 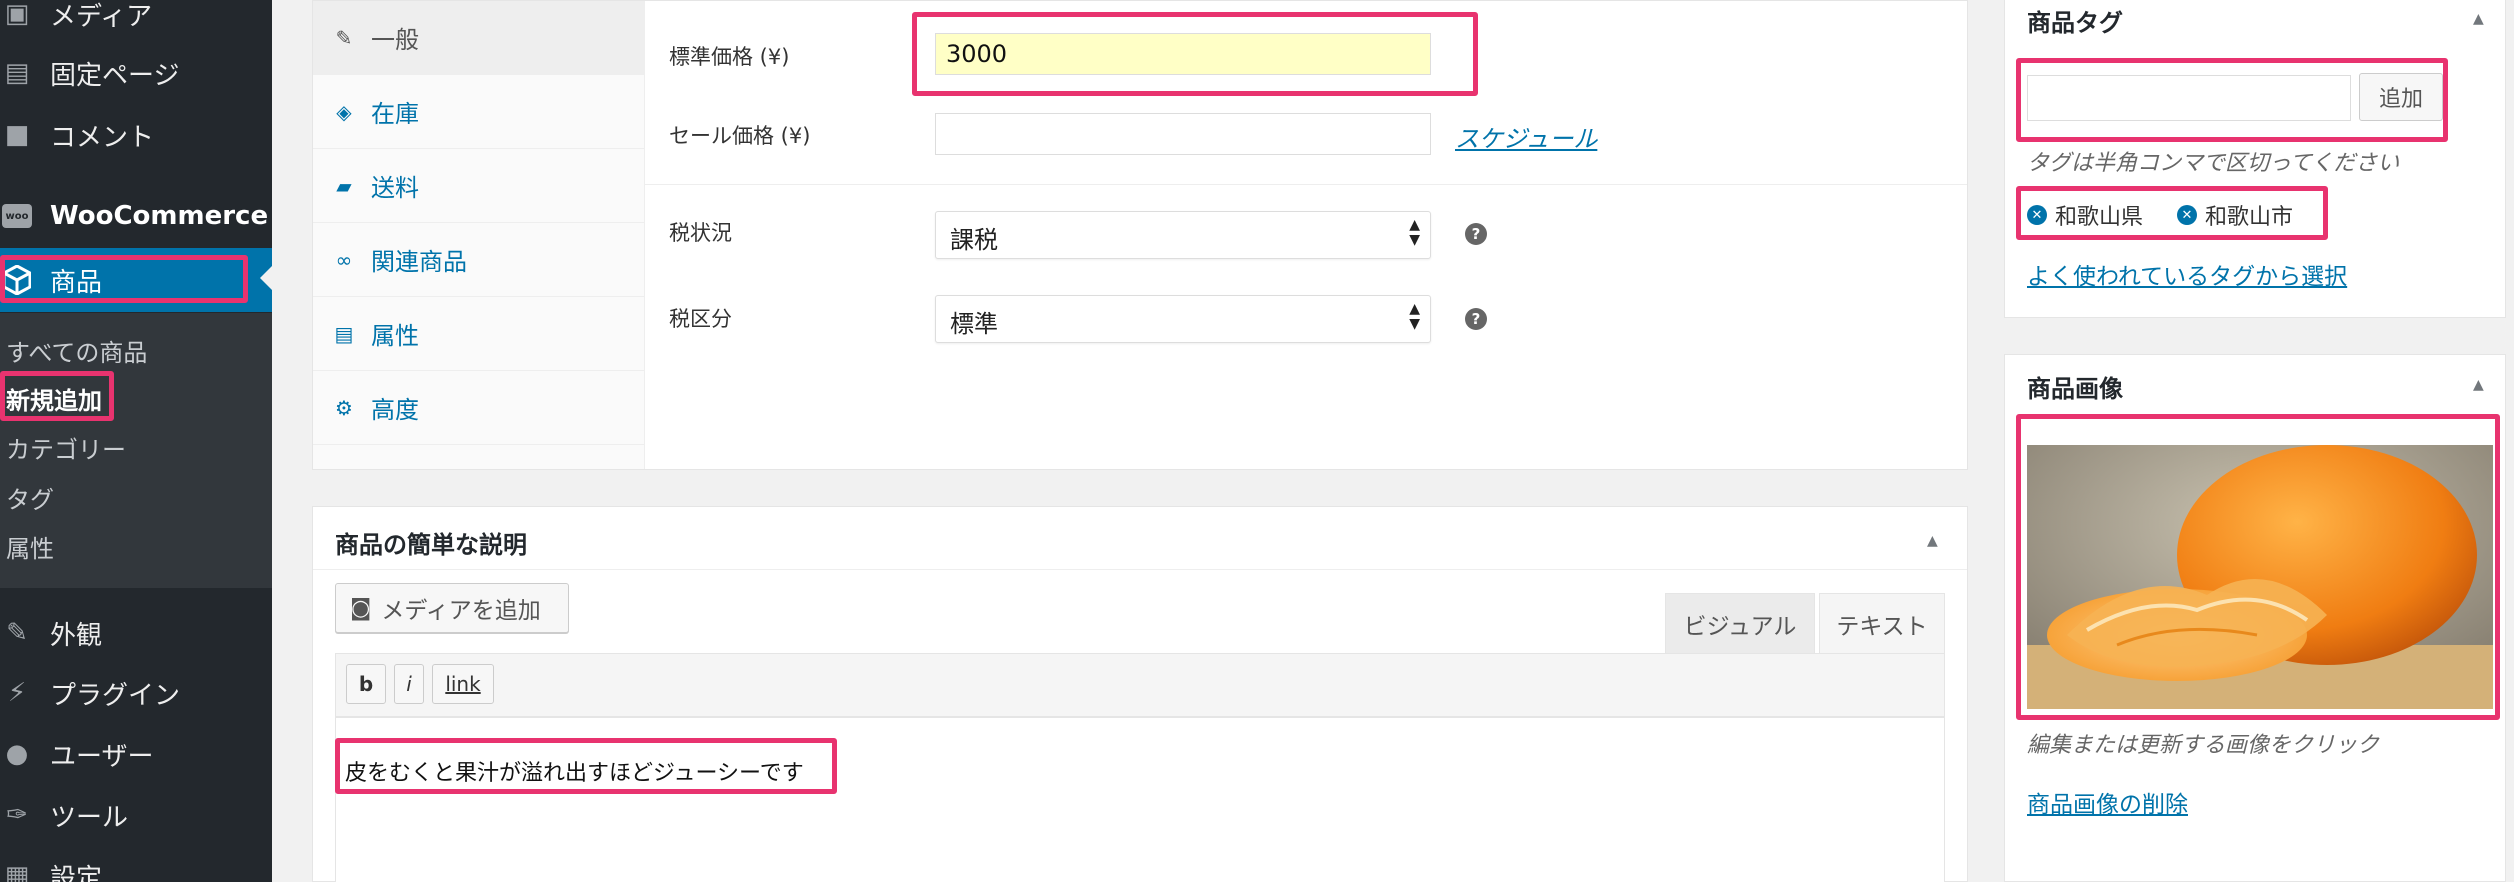 I want to click on select-arrows-icon: ▲ ▼, so click(x=1414, y=232).